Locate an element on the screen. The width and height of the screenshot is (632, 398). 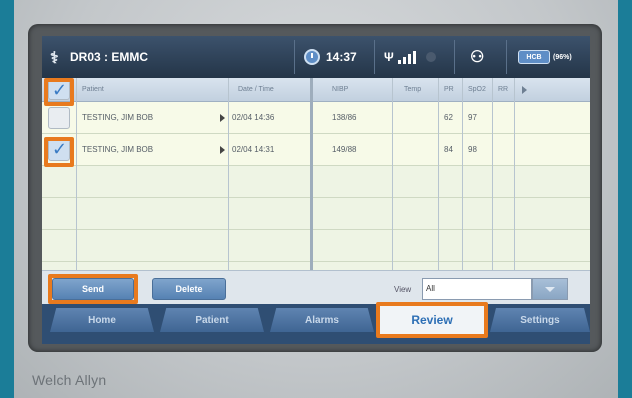
col-header-temp: Temp is located at coordinates (413, 89).